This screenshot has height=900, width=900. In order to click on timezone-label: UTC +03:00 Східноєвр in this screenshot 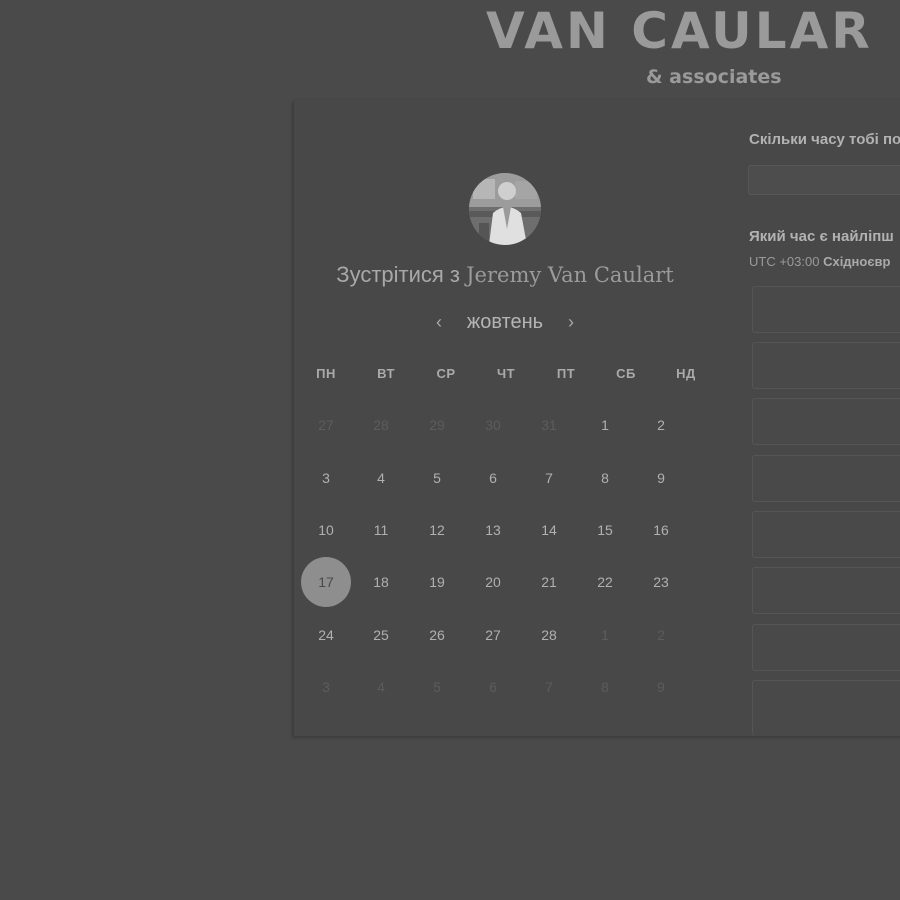, I will do `click(819, 261)`.